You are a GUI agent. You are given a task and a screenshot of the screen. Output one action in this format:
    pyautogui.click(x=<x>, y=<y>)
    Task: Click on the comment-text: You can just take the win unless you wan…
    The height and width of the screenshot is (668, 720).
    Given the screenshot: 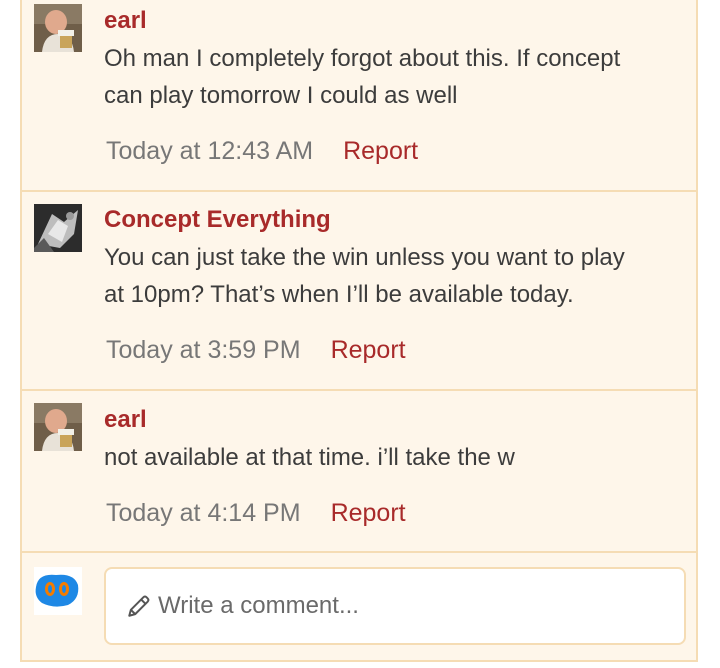 What is the action you would take?
    pyautogui.click(x=394, y=276)
    